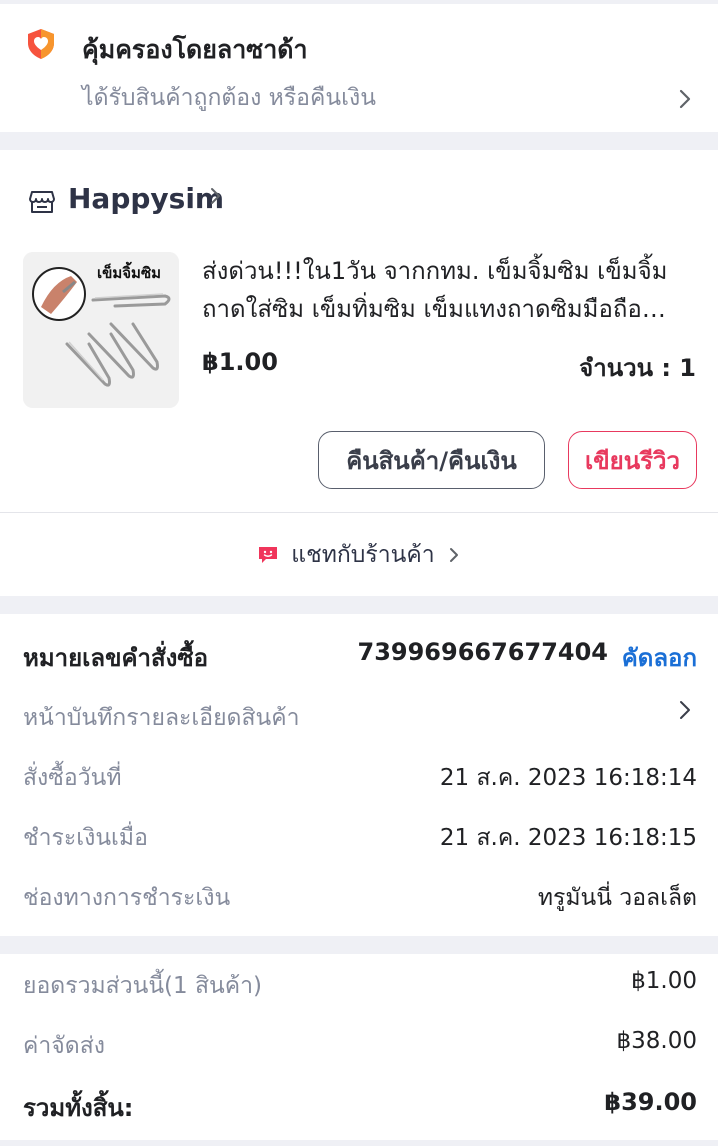 The width and height of the screenshot is (718, 1146). Describe the element at coordinates (659, 657) in the screenshot. I see `copy-order-number-link: คัดลอก` at that location.